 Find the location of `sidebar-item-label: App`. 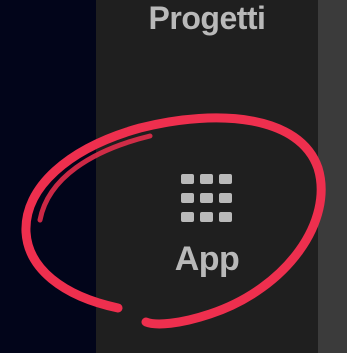

sidebar-item-label: App is located at coordinates (207, 259).